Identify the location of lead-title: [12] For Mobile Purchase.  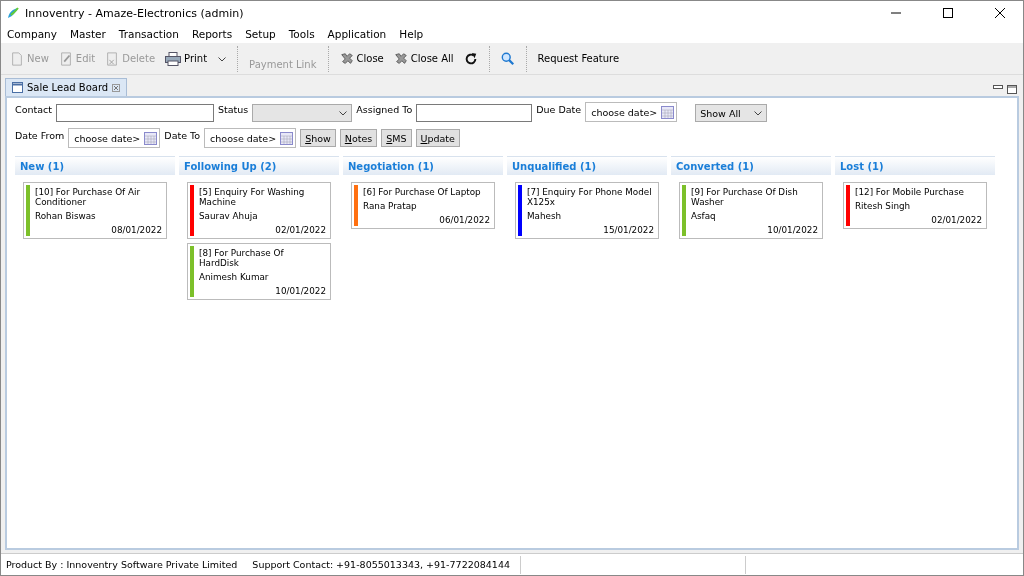
(910, 192).